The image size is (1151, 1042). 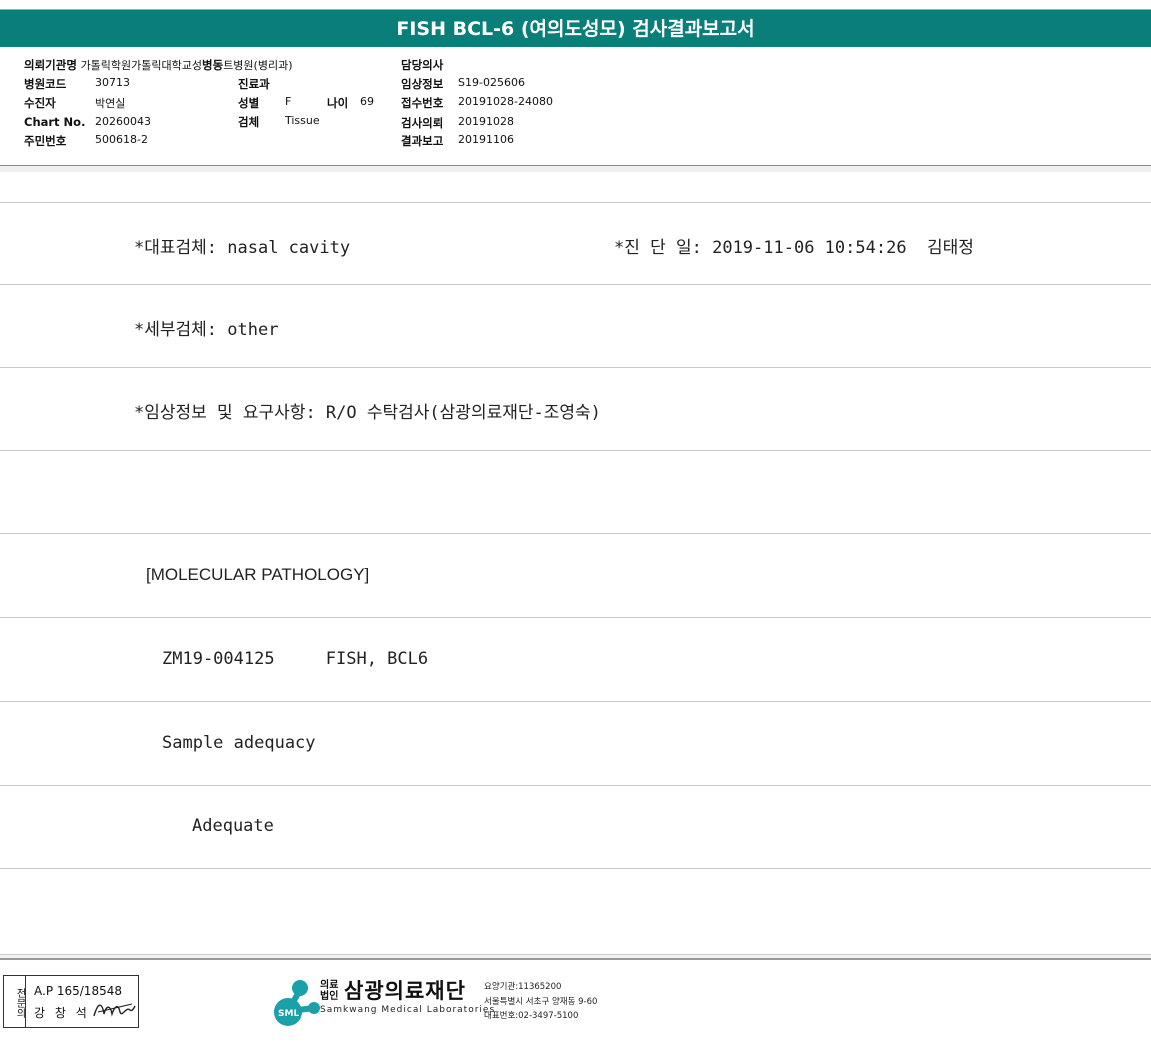 I want to click on institution-field: 의뢰기관명 가톨릭학원가톨릭대학교성병동트병원(병리과), so click(x=158, y=65).